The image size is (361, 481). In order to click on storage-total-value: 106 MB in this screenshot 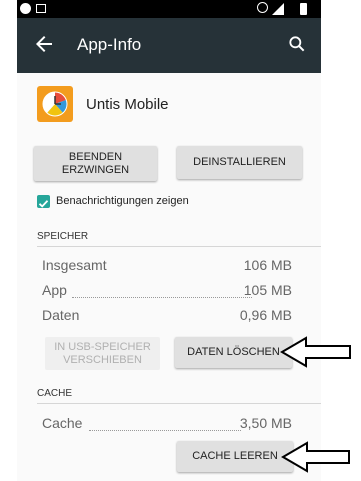, I will do `click(267, 265)`.